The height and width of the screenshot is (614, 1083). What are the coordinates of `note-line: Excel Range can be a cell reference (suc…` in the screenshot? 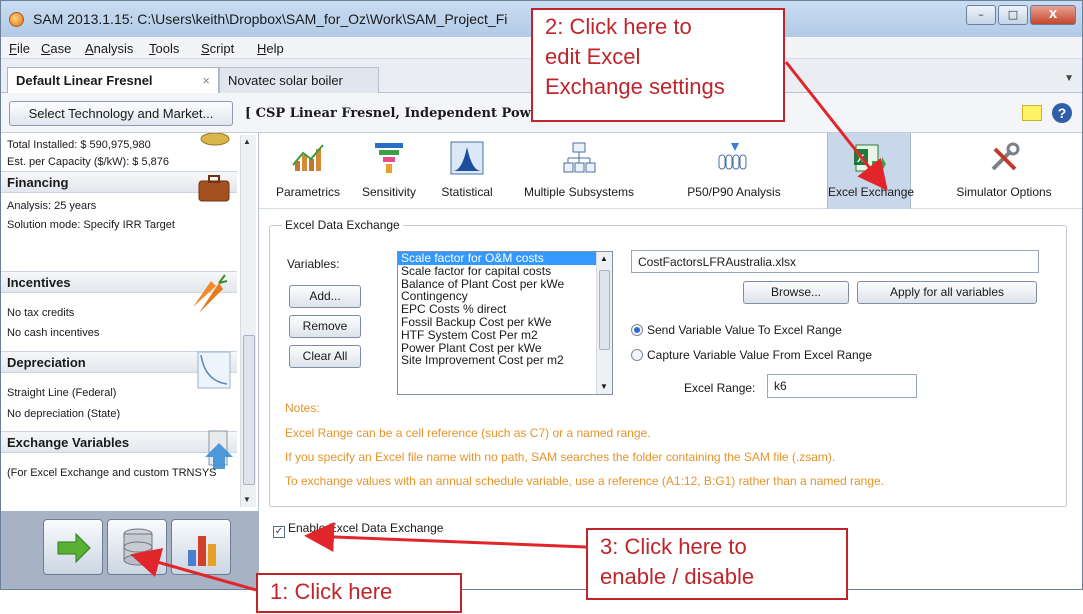 It's located at (468, 433).